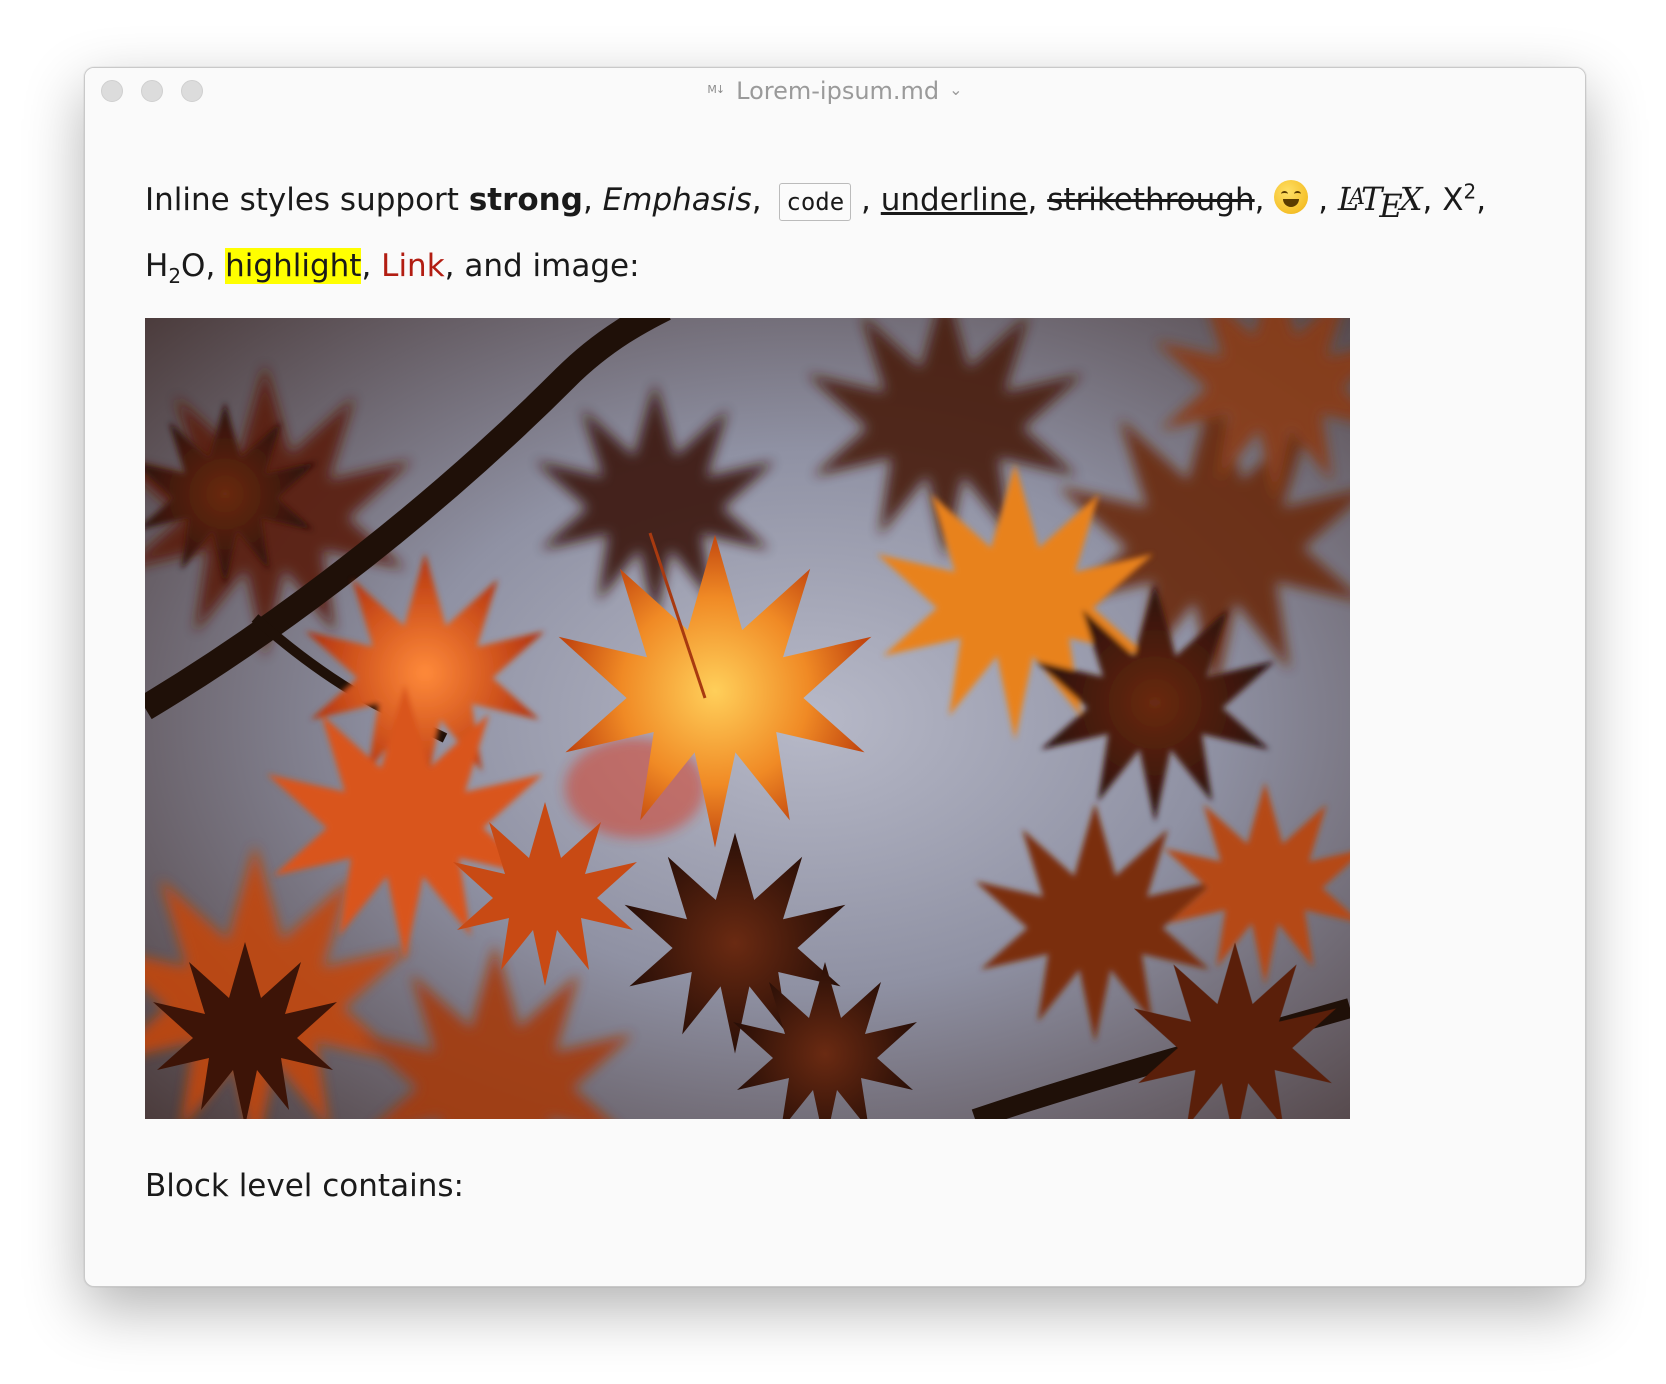 The image size is (1666, 1384). I want to click on block-level-heading: Block level contains:, so click(304, 1186).